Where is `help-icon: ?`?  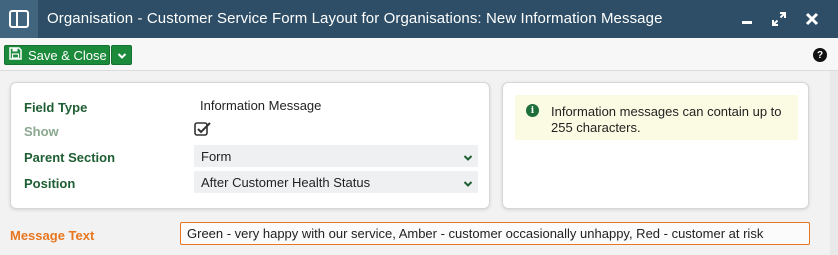
help-icon: ? is located at coordinates (820, 55).